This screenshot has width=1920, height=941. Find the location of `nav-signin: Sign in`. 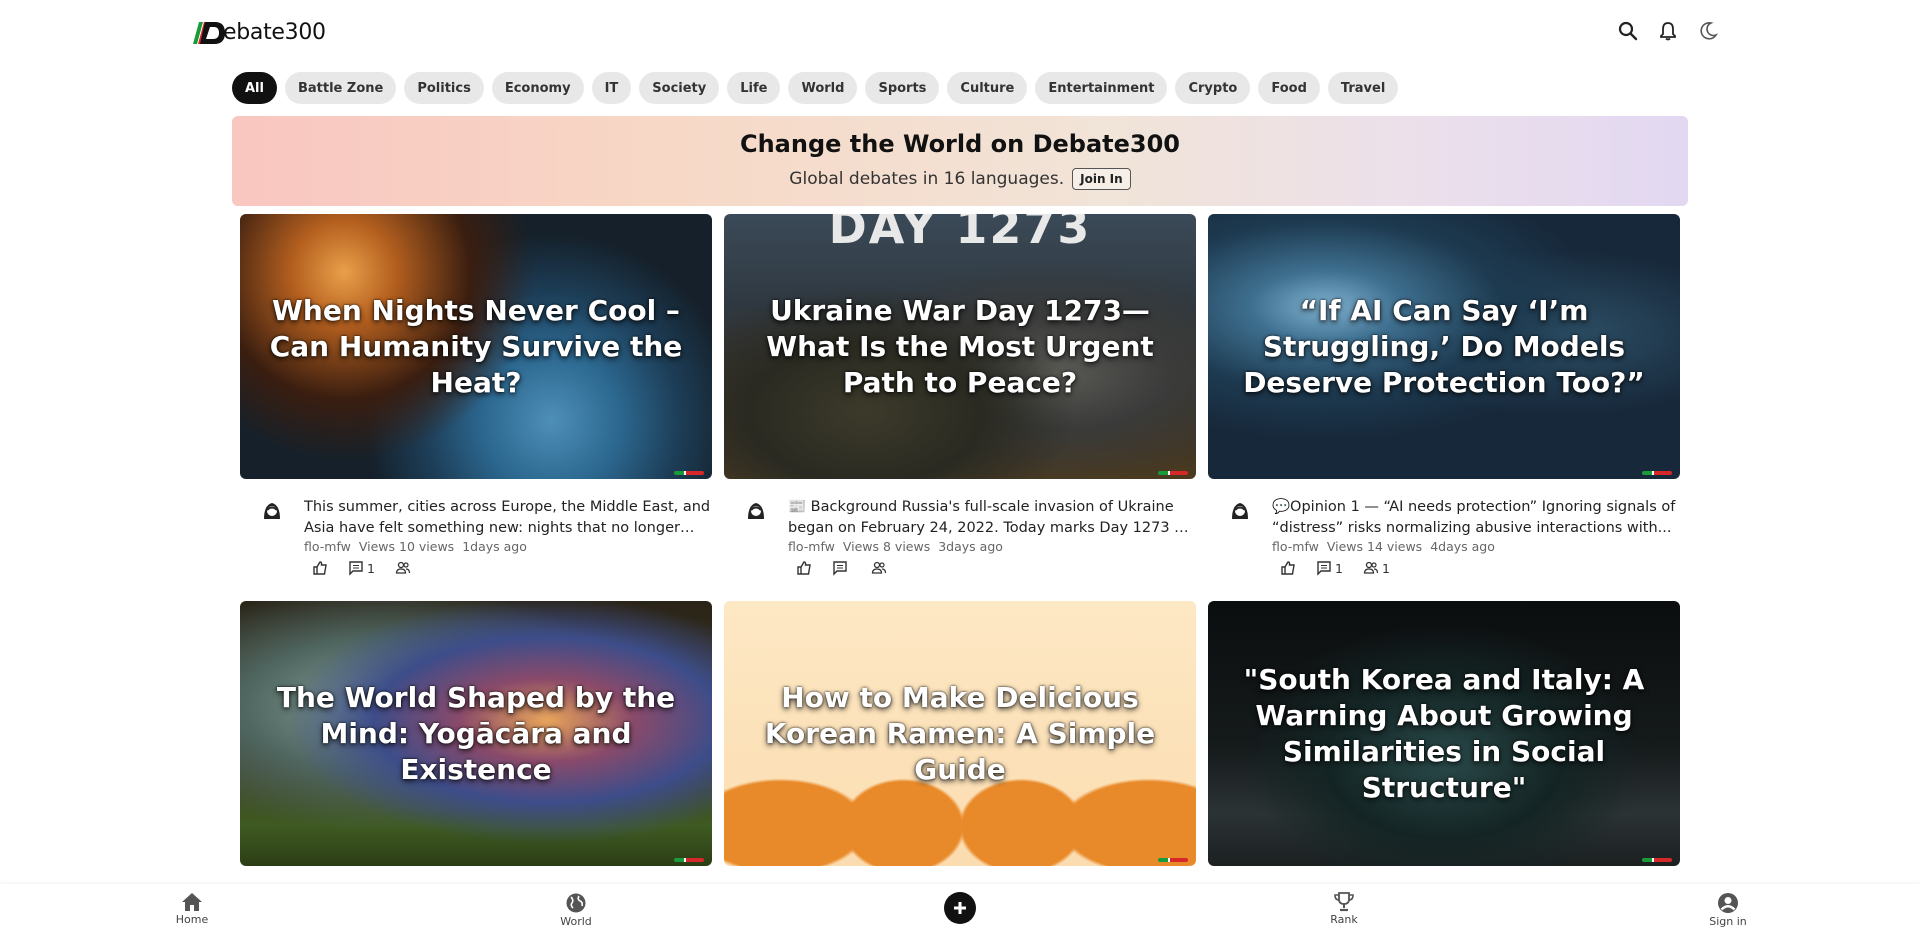

nav-signin: Sign in is located at coordinates (1728, 910).